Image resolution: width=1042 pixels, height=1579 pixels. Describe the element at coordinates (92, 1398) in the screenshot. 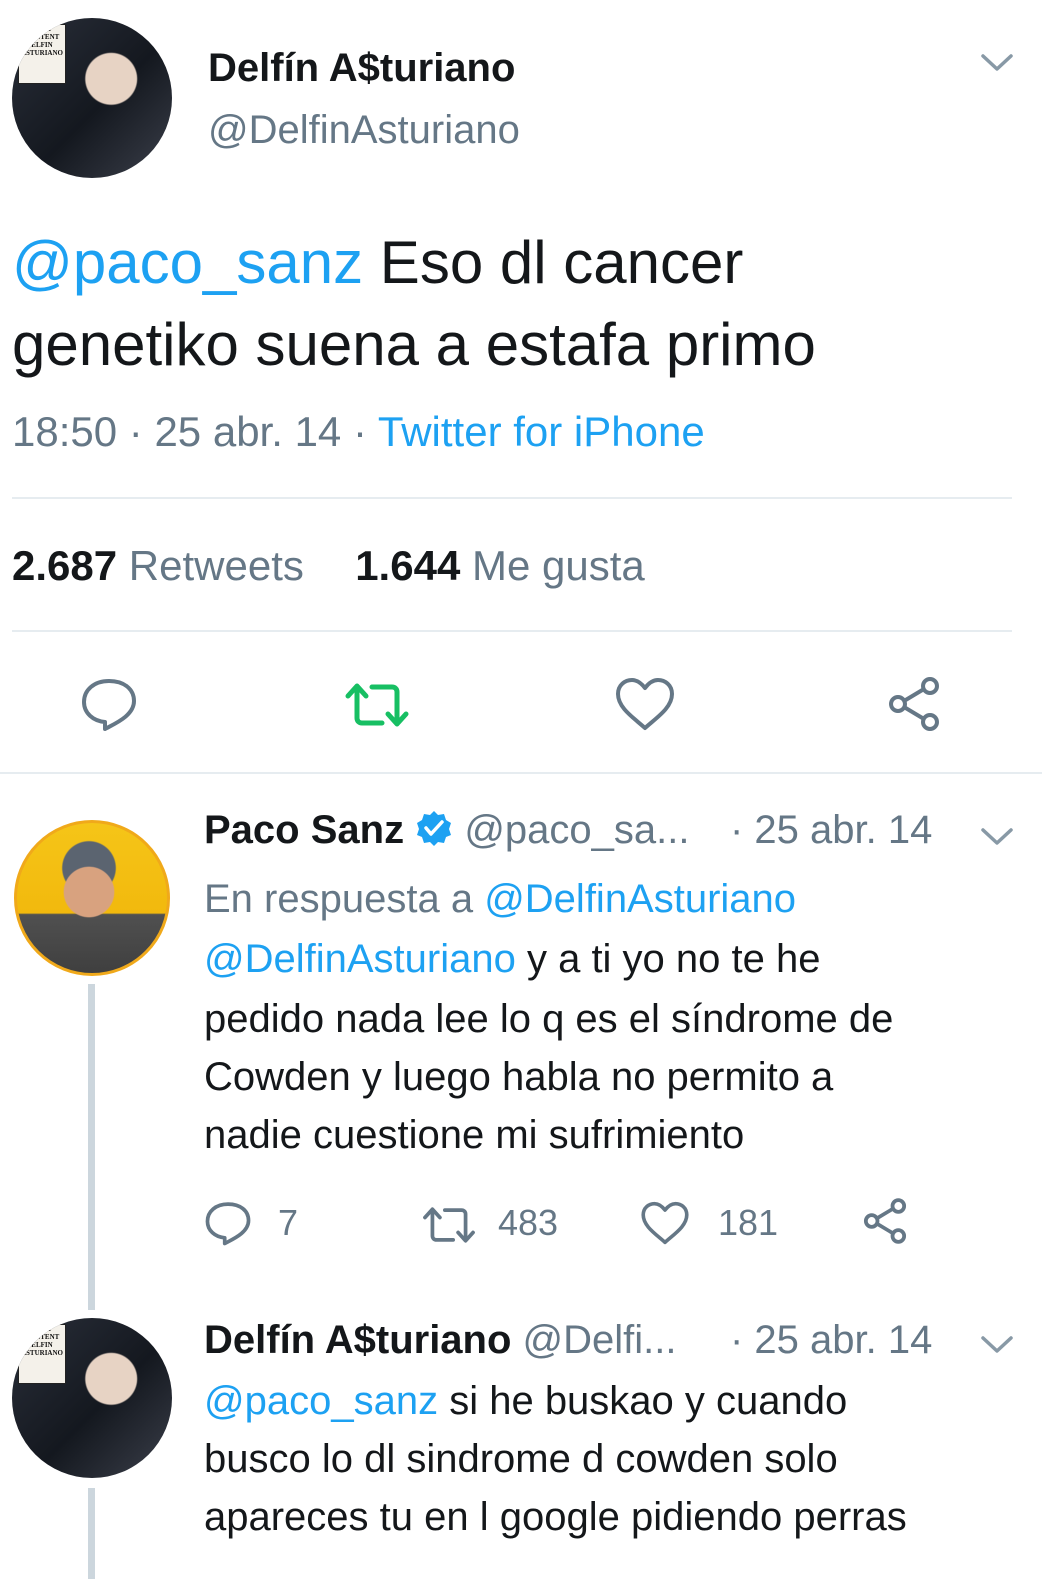

I see `reply-avatar: CORY CONTENT ELFIN ASTURIANO` at that location.